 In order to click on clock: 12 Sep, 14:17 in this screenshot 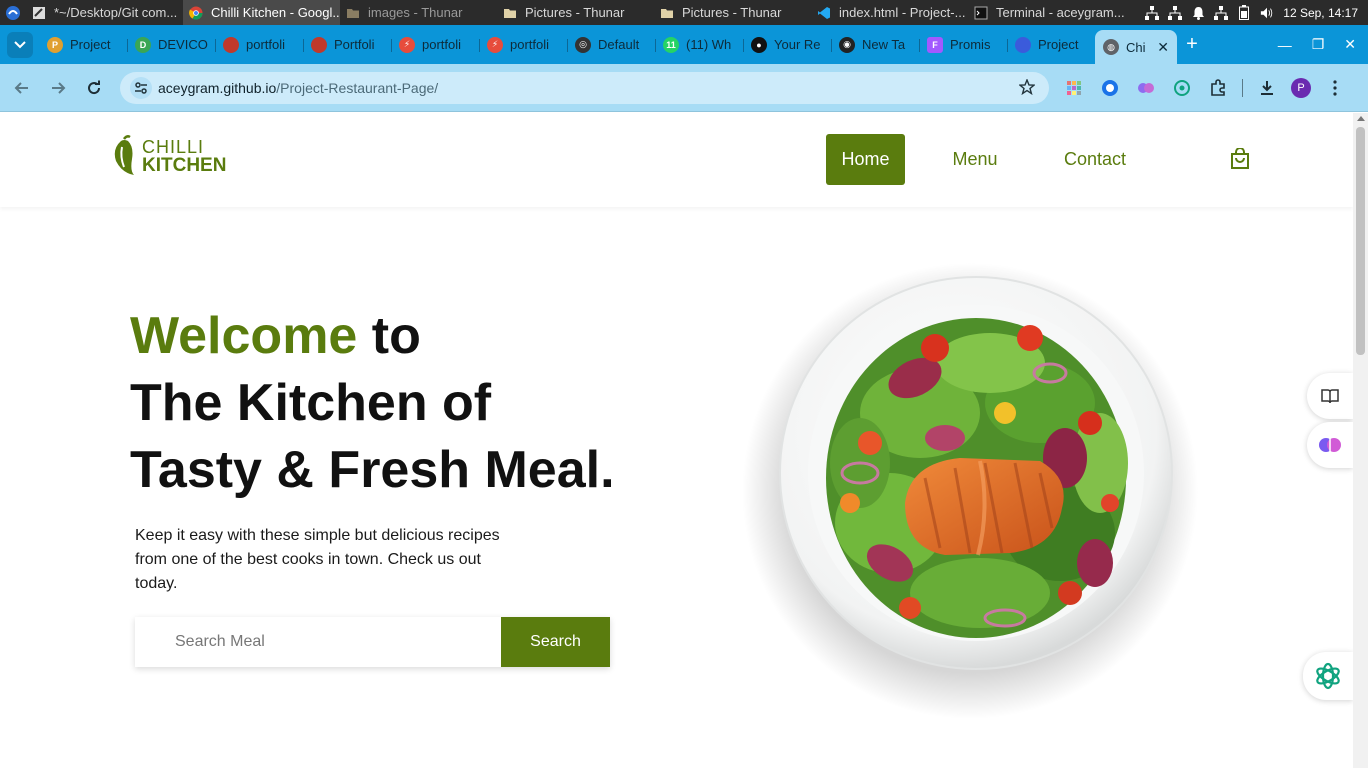, I will do `click(1320, 13)`.